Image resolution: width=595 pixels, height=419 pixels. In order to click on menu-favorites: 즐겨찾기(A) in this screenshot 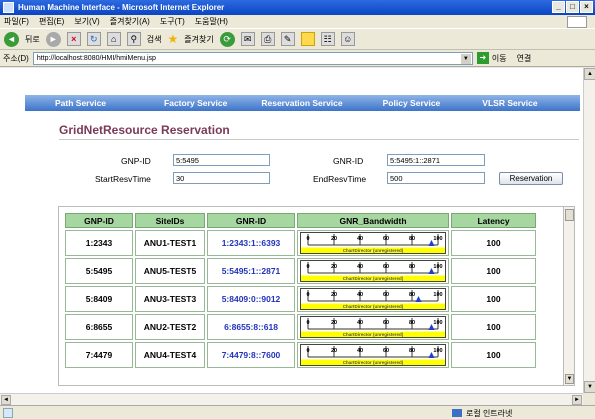, I will do `click(130, 21)`.